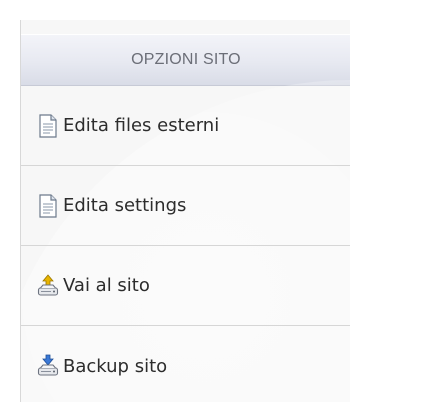 The image size is (435, 402). What do you see at coordinates (48, 286) in the screenshot?
I see `upload-drive-icon` at bounding box center [48, 286].